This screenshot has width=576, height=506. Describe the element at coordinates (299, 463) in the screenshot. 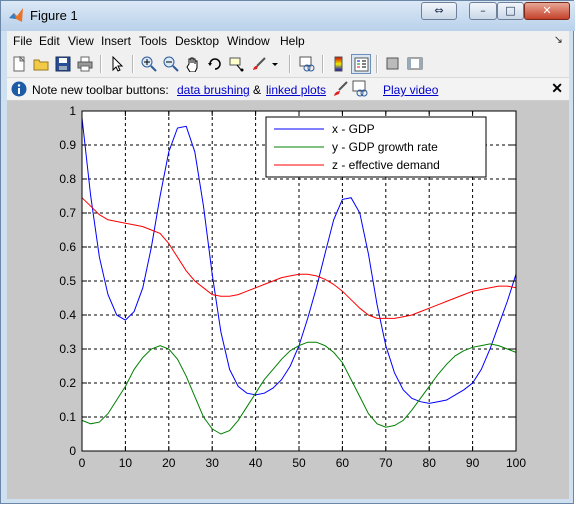

I see `x-tick-label: 50` at that location.